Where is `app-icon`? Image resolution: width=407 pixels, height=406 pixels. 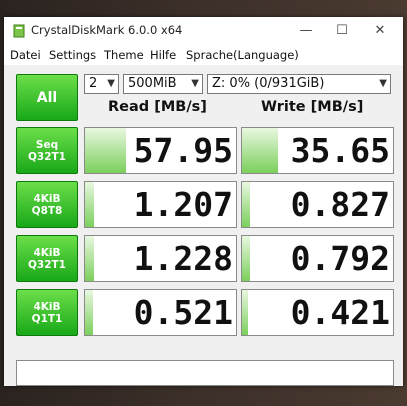 app-icon is located at coordinates (19, 31).